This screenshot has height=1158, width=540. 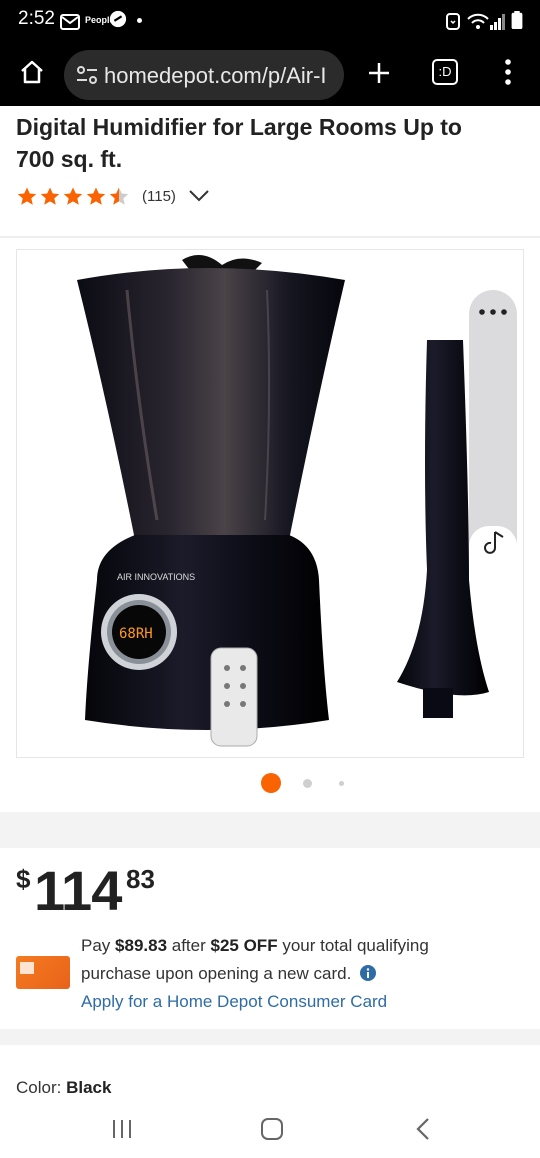 I want to click on color-option: Color: Black, so click(x=63, y=1088).